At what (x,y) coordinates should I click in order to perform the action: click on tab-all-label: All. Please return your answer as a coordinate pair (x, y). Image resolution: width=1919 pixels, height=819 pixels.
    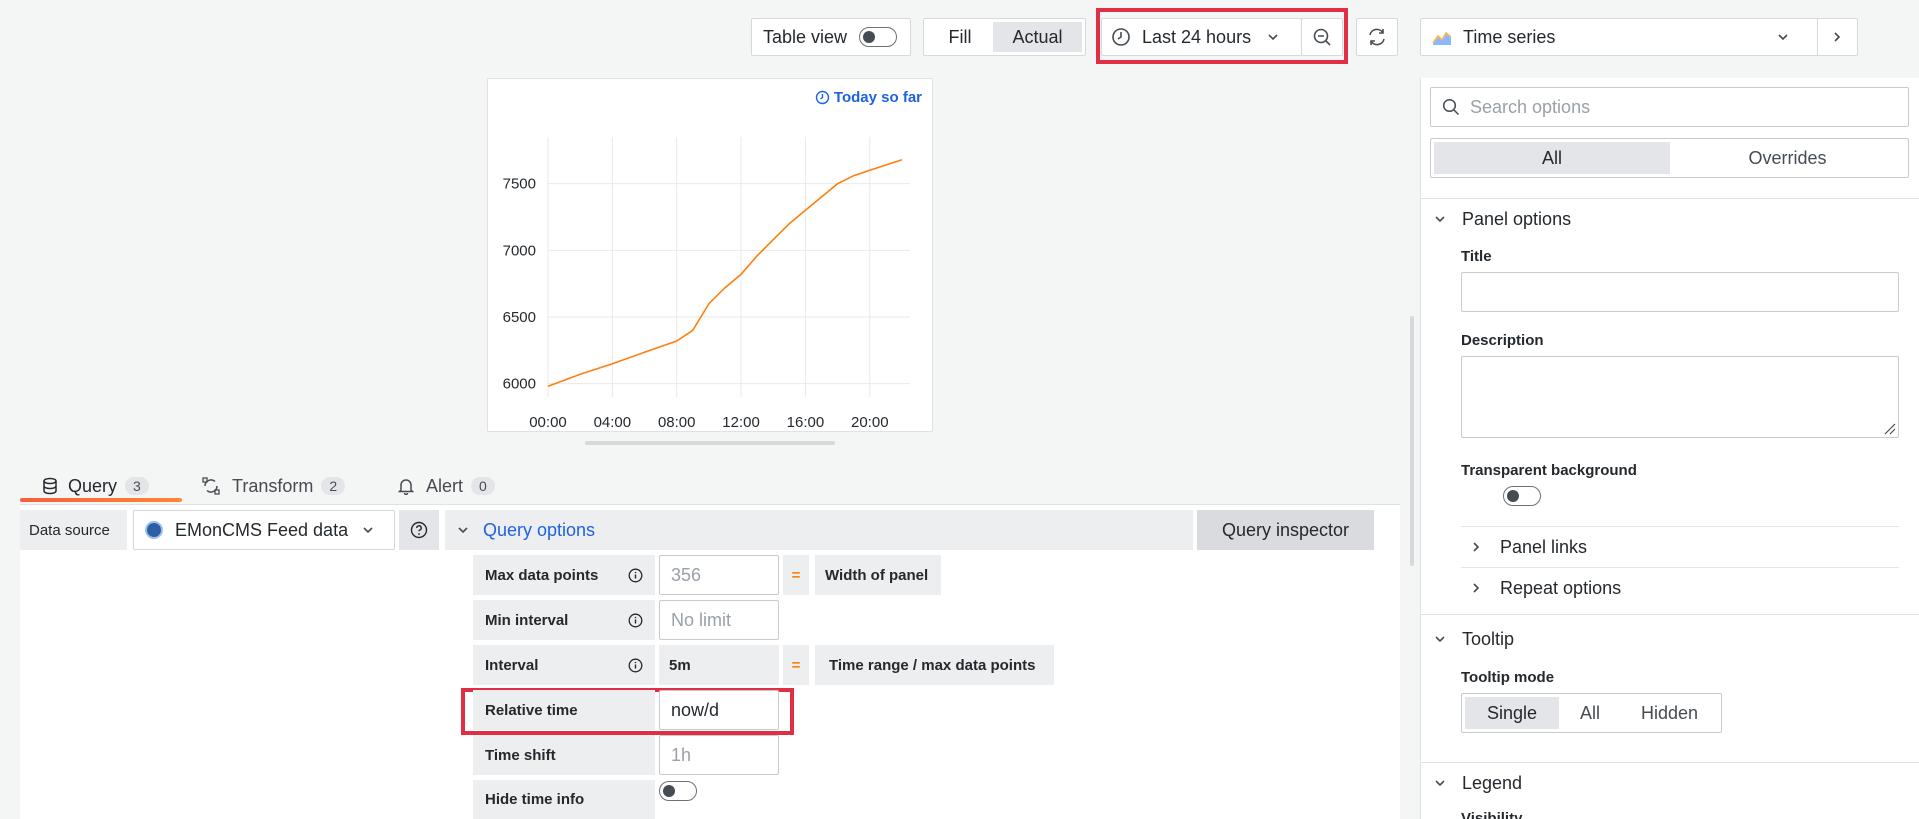
    Looking at the image, I should click on (1551, 157).